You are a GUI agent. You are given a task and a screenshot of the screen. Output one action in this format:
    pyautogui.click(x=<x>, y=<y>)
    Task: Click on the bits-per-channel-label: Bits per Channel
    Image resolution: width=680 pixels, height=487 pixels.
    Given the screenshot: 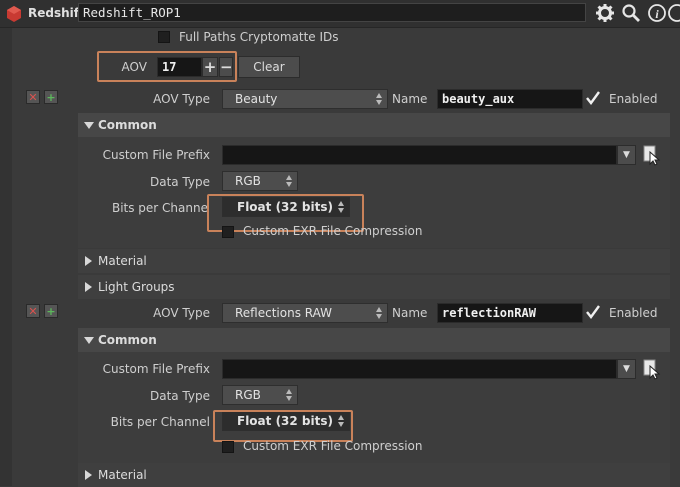 What is the action you would take?
    pyautogui.click(x=160, y=422)
    